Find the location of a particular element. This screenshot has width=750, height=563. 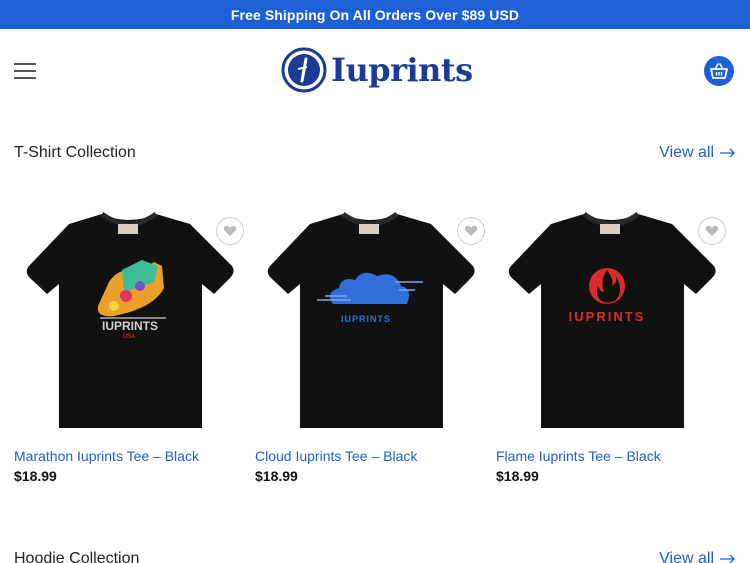

section-title-hoodies: Hoodie Collection is located at coordinates (77, 556).